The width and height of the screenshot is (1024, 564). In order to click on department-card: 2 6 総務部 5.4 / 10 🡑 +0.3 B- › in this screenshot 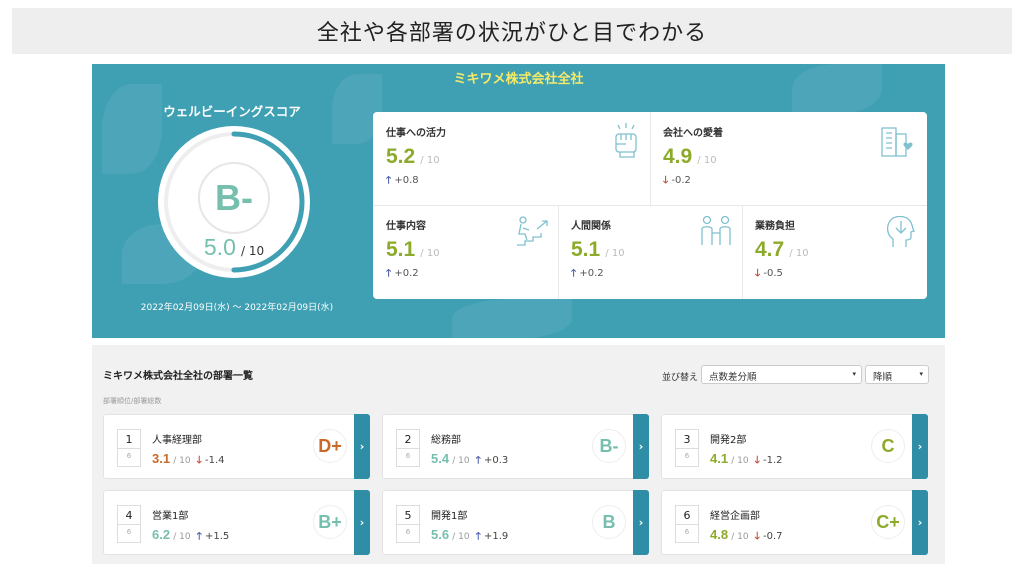, I will do `click(515, 446)`.